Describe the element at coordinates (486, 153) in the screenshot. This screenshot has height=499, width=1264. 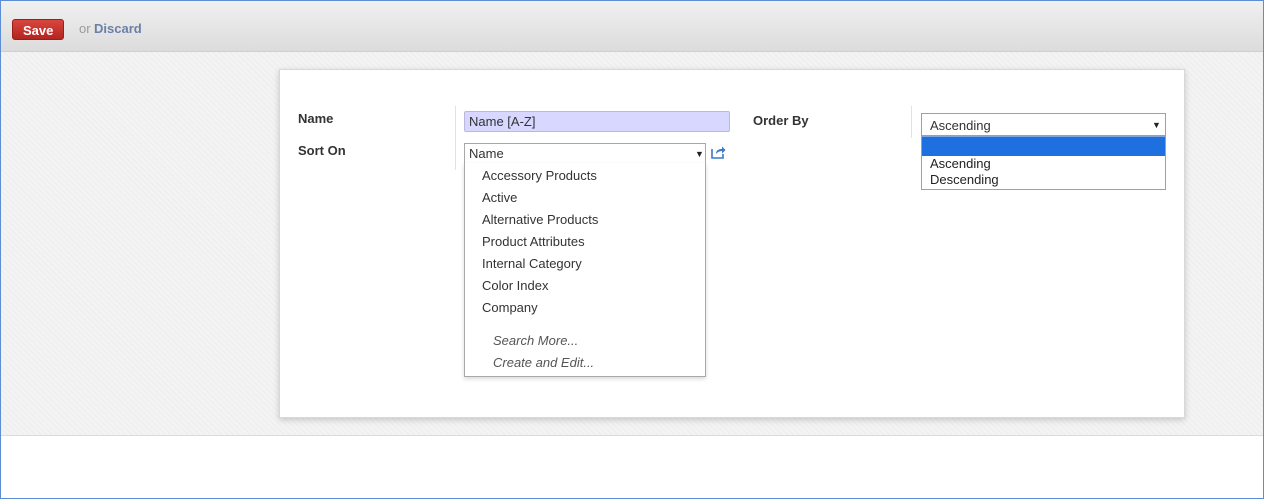
I see `sort-on-value: Name` at that location.